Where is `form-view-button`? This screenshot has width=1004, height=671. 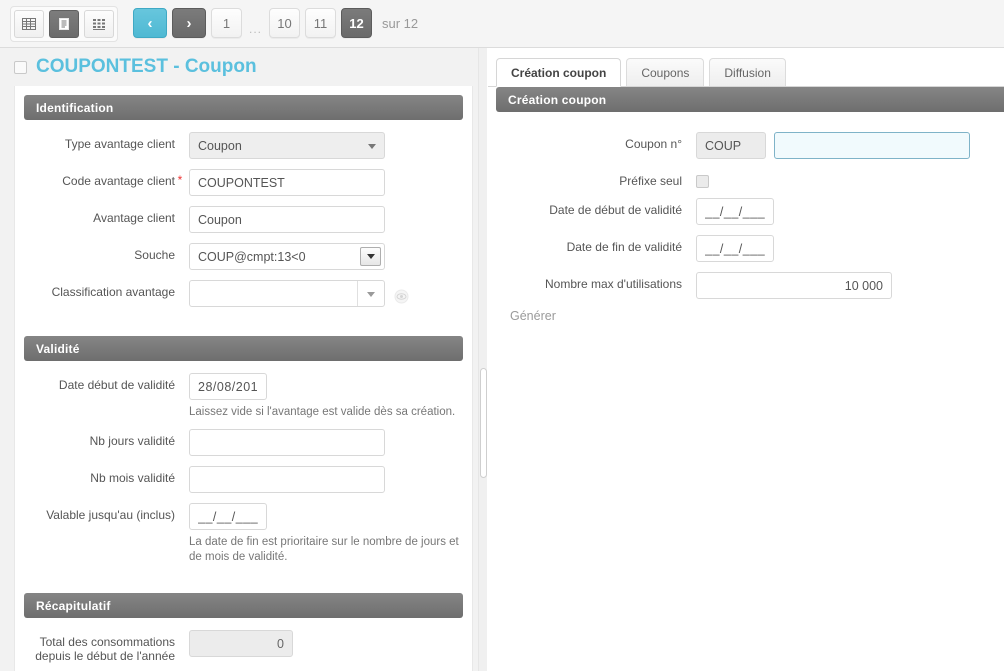
form-view-button is located at coordinates (64, 24).